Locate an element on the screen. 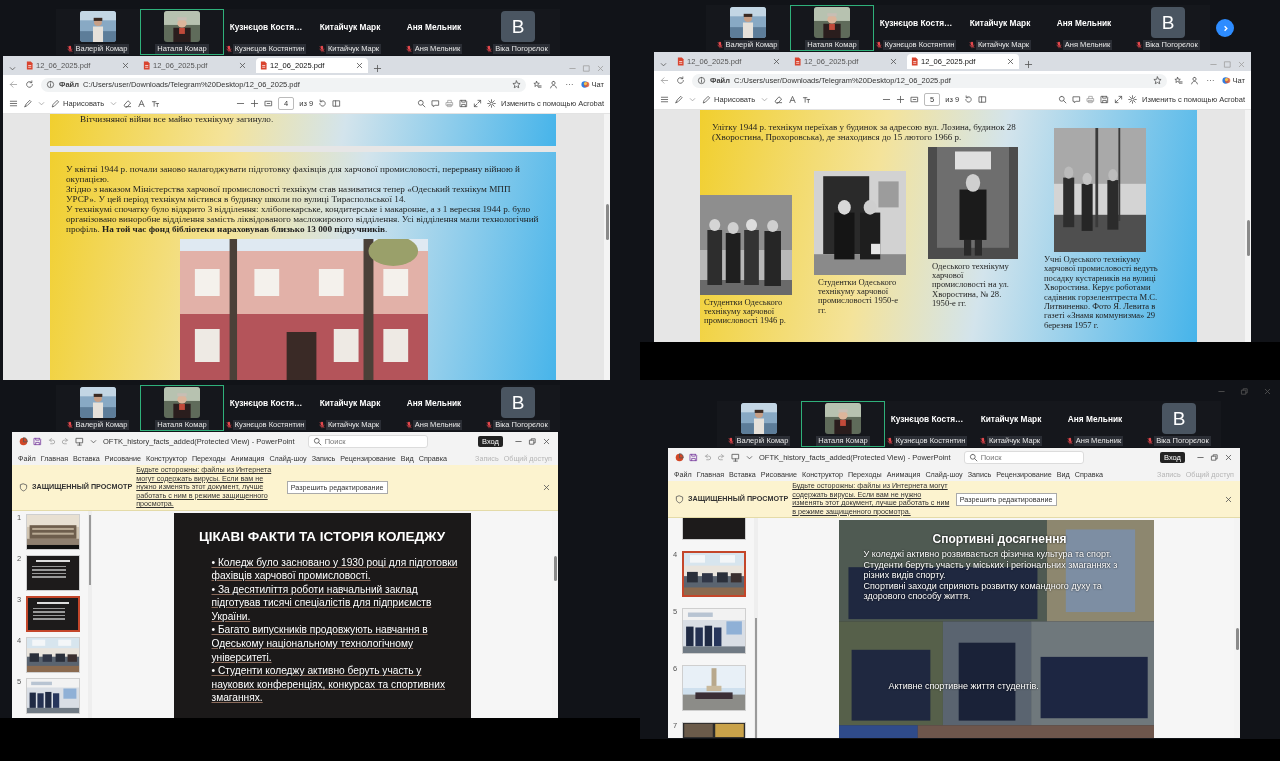 The image size is (1280, 761). slide-title: ЦІКАВІ ФАКТИ ТА ІСТОРІЯ КОЛЕДЖУ is located at coordinates (322, 536).